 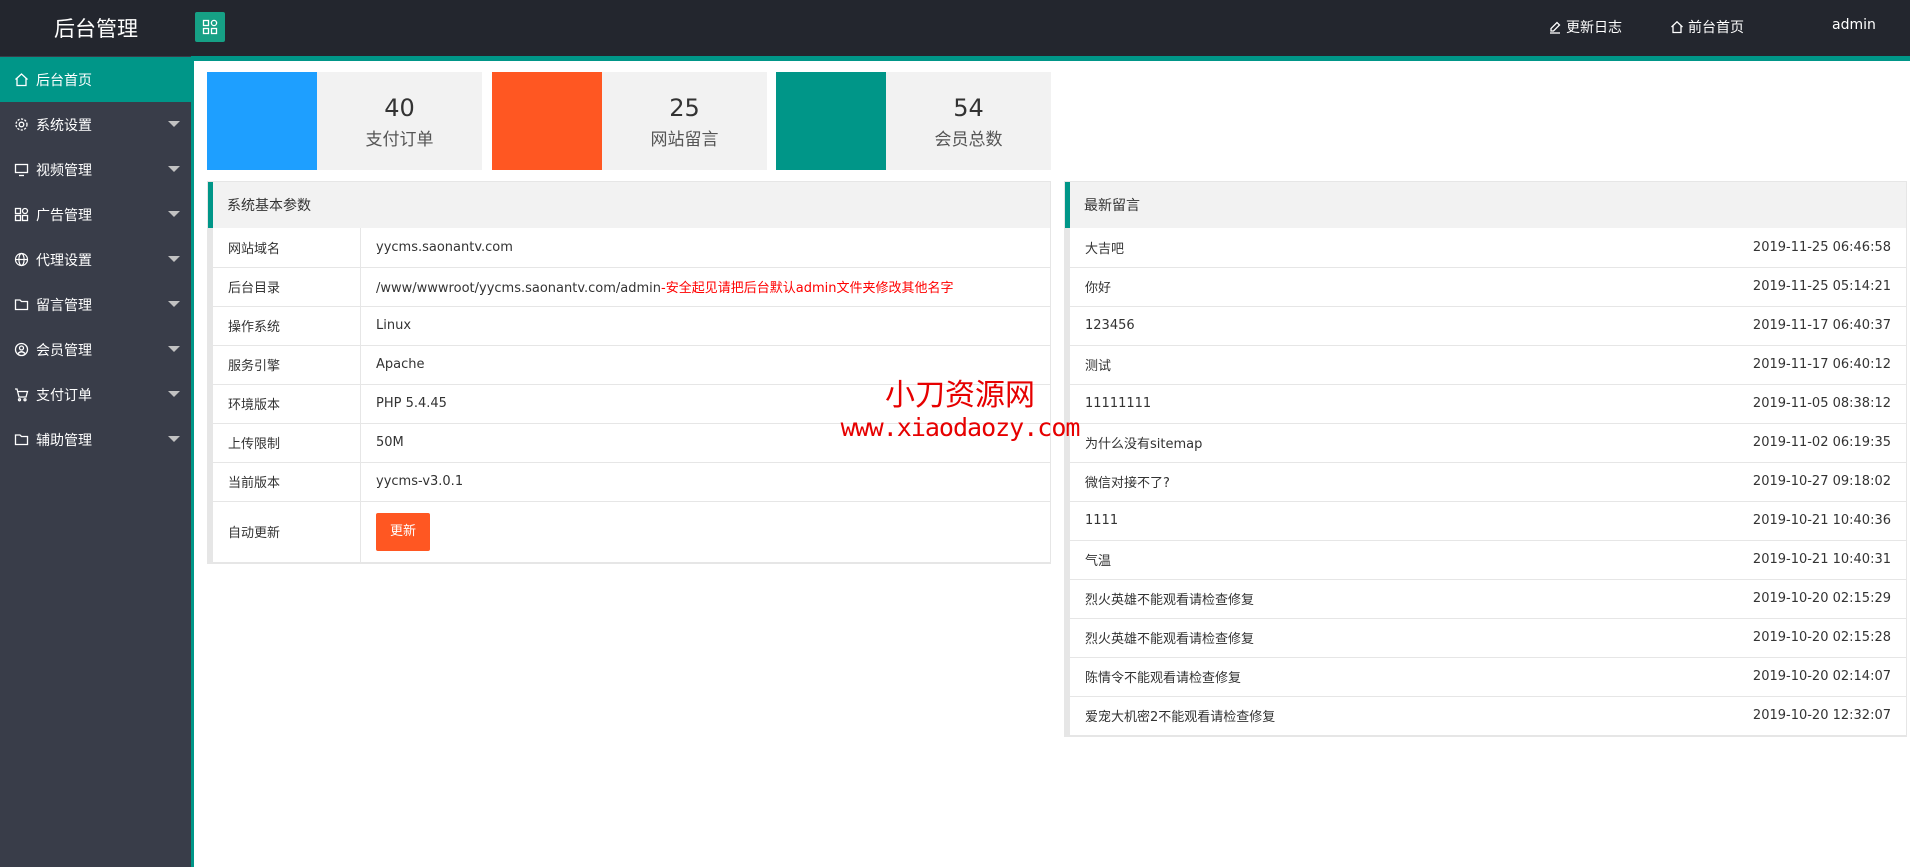 What do you see at coordinates (97, 349) in the screenshot?
I see `sidebar-item-members: 会员管理` at bounding box center [97, 349].